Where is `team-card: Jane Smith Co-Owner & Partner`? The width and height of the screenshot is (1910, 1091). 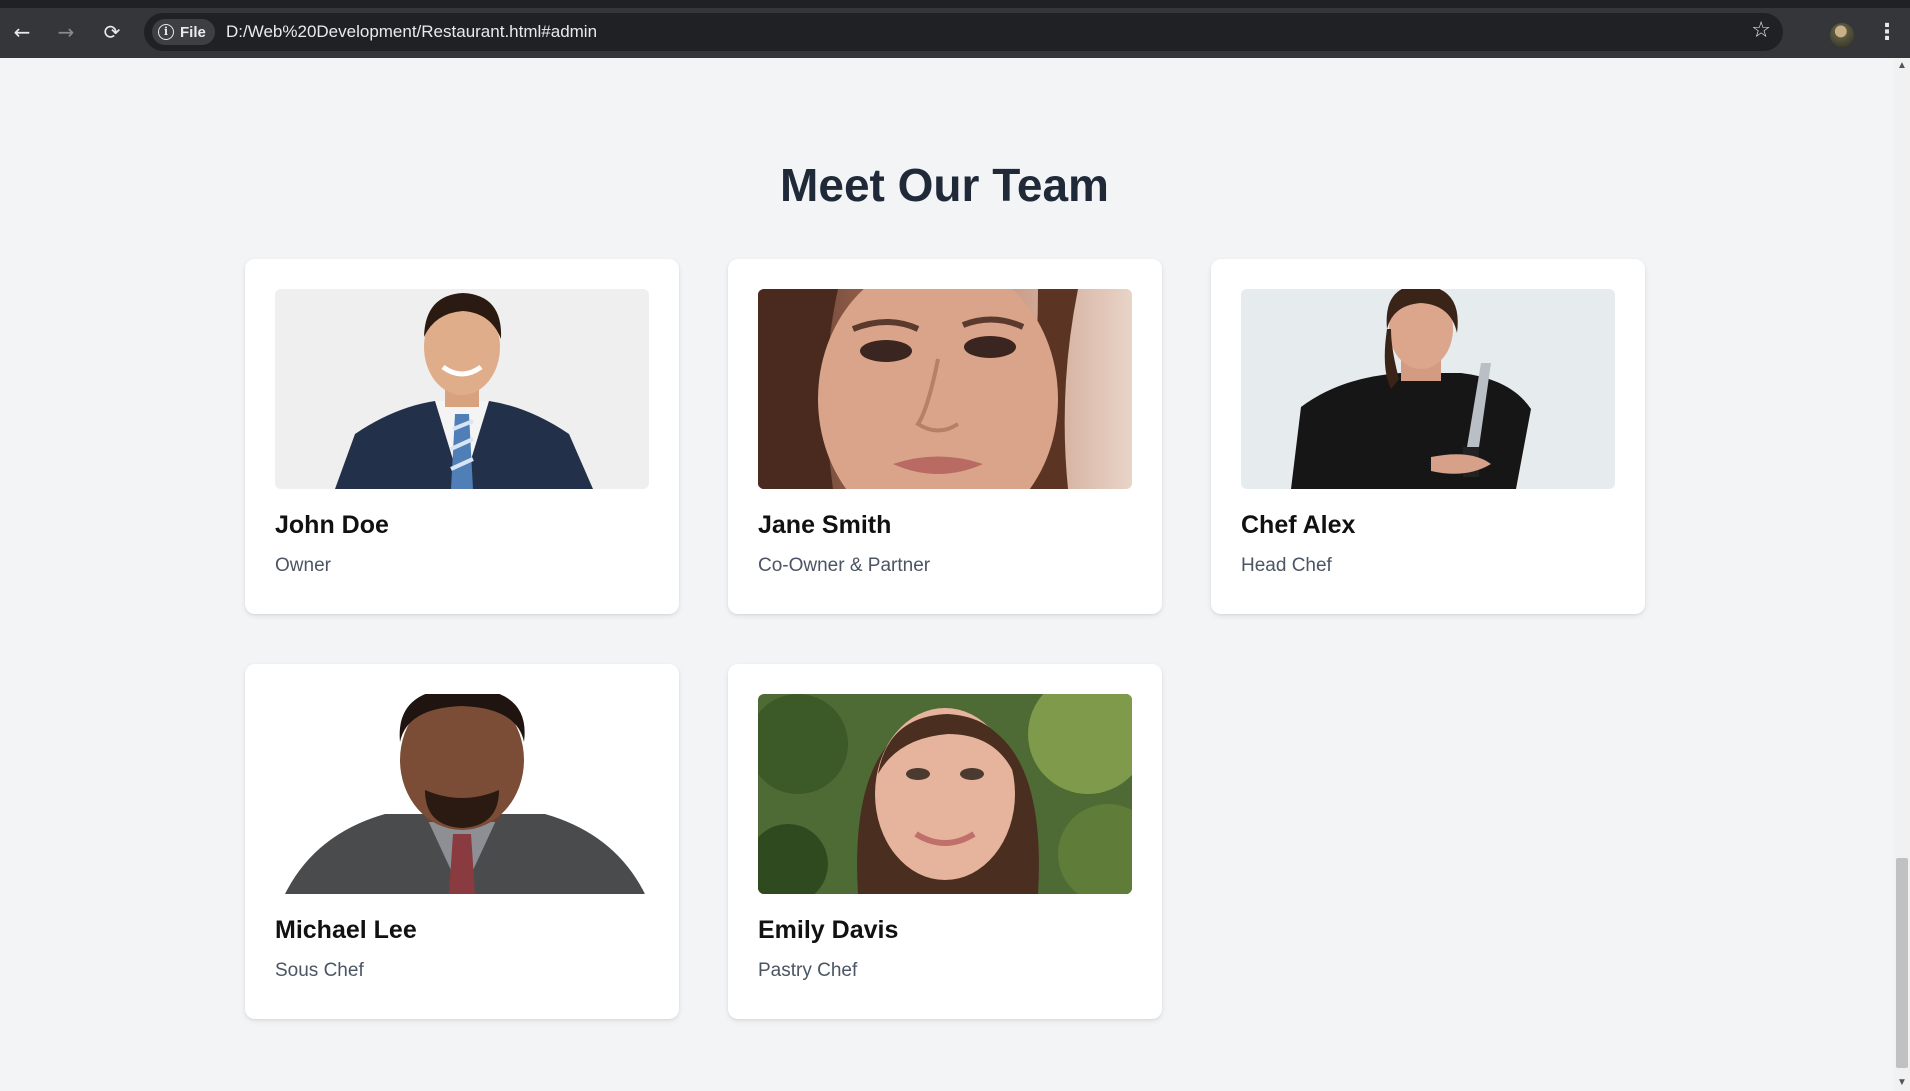 team-card: Jane Smith Co-Owner & Partner is located at coordinates (945, 436).